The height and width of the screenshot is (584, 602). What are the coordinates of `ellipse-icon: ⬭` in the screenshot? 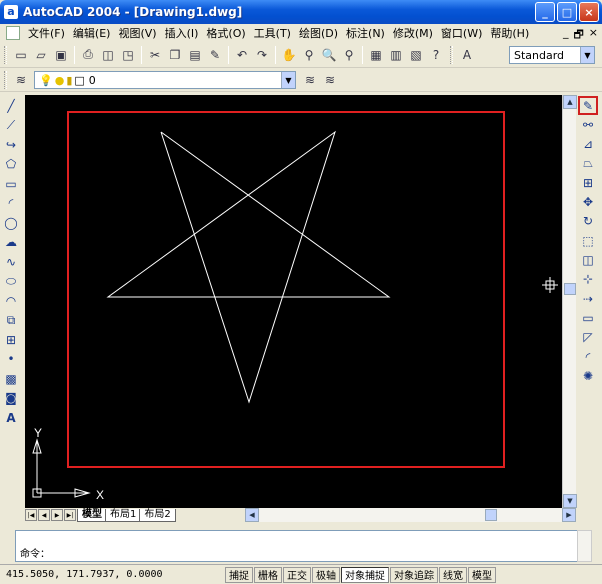 It's located at (11, 282).